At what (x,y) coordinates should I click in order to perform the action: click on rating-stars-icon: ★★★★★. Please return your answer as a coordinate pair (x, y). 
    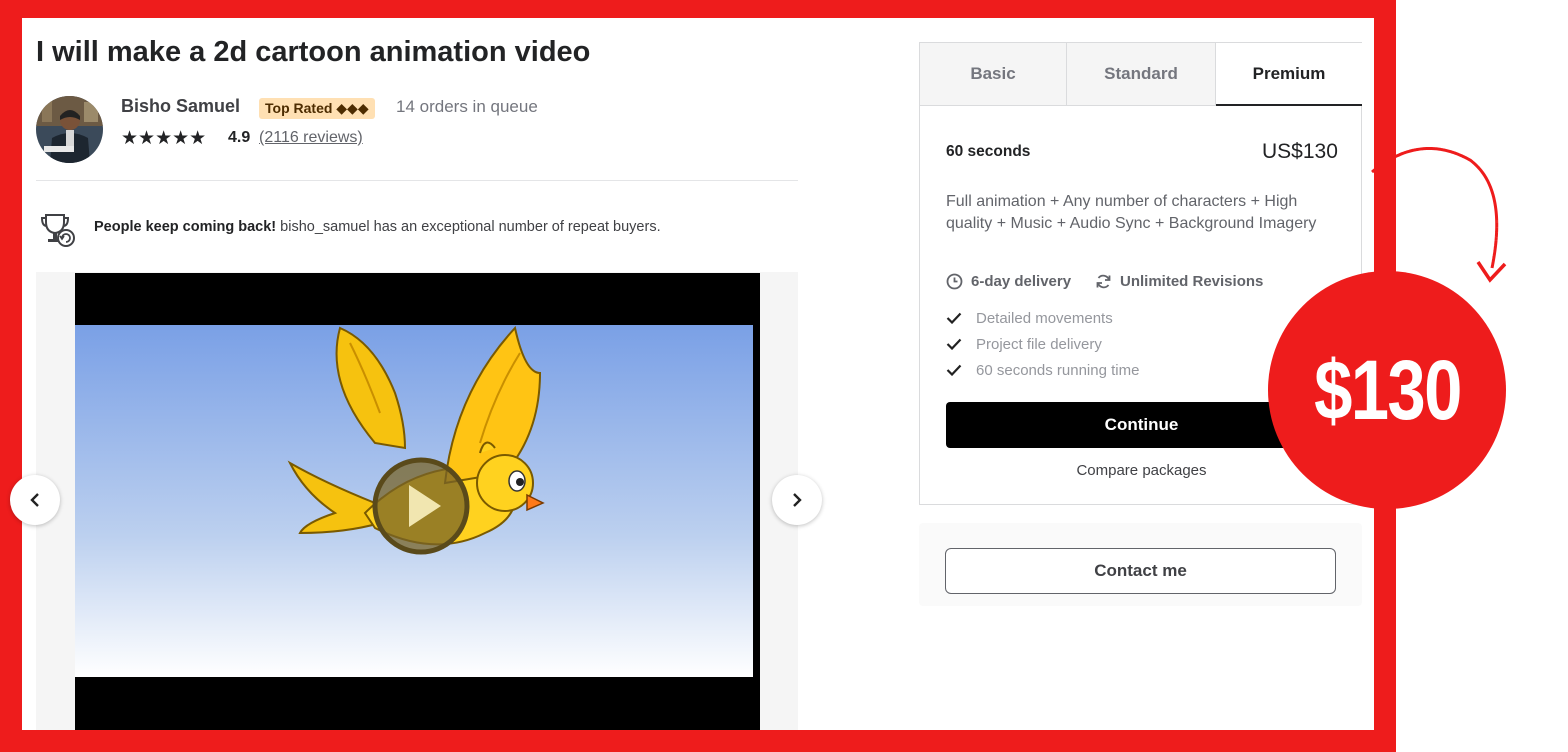
    Looking at the image, I should click on (164, 138).